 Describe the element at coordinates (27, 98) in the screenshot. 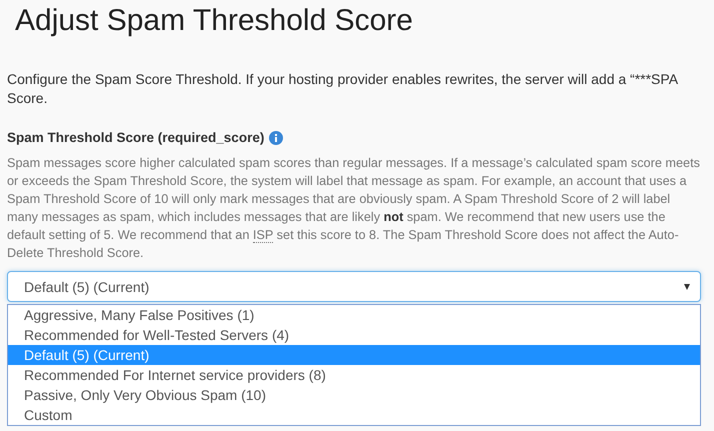

I see `intro-text: Score.` at that location.